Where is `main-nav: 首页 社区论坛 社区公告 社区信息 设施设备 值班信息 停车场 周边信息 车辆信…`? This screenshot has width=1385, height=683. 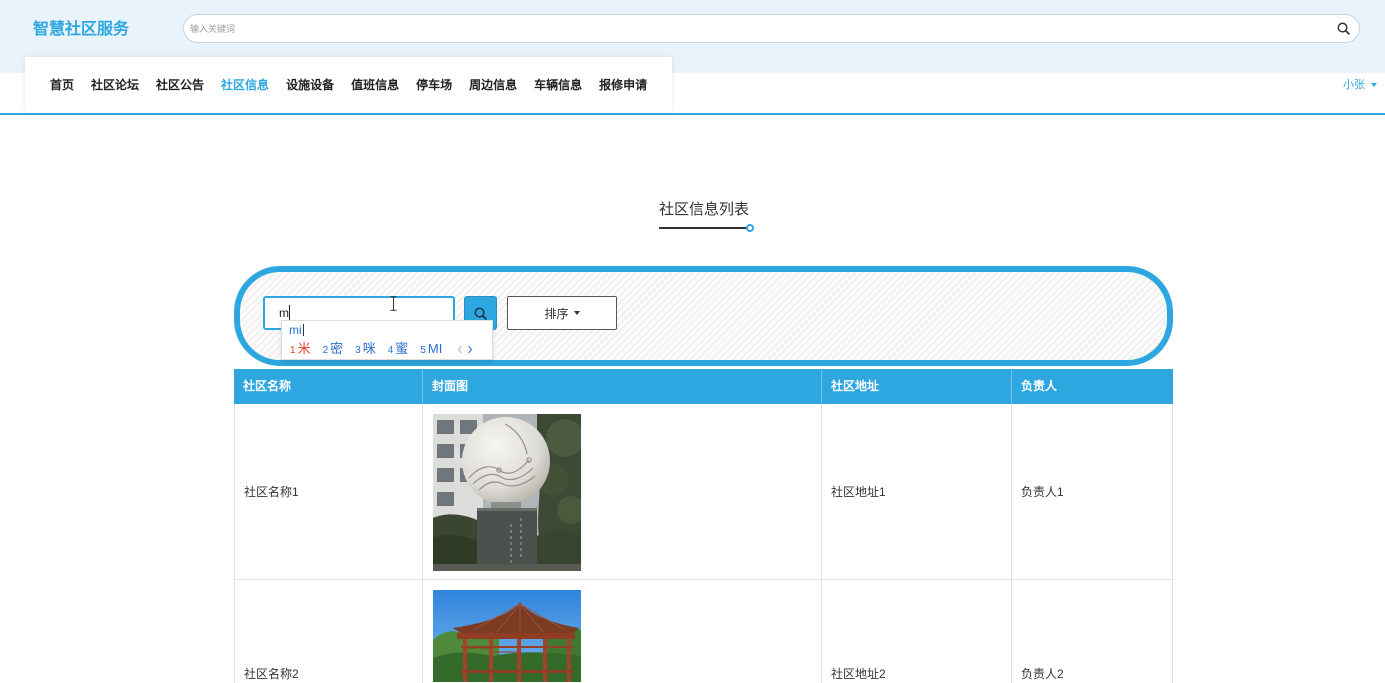 main-nav: 首页 社区论坛 社区公告 社区信息 设施设备 值班信息 停车场 周边信息 车辆信… is located at coordinates (348, 85).